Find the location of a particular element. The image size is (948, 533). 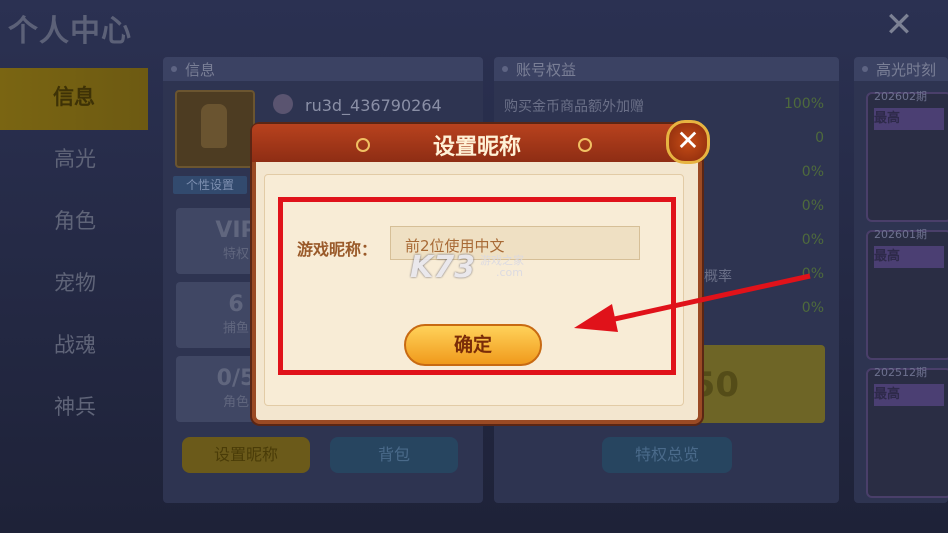

dialog-title: 设置昵称 is located at coordinates (476, 147).